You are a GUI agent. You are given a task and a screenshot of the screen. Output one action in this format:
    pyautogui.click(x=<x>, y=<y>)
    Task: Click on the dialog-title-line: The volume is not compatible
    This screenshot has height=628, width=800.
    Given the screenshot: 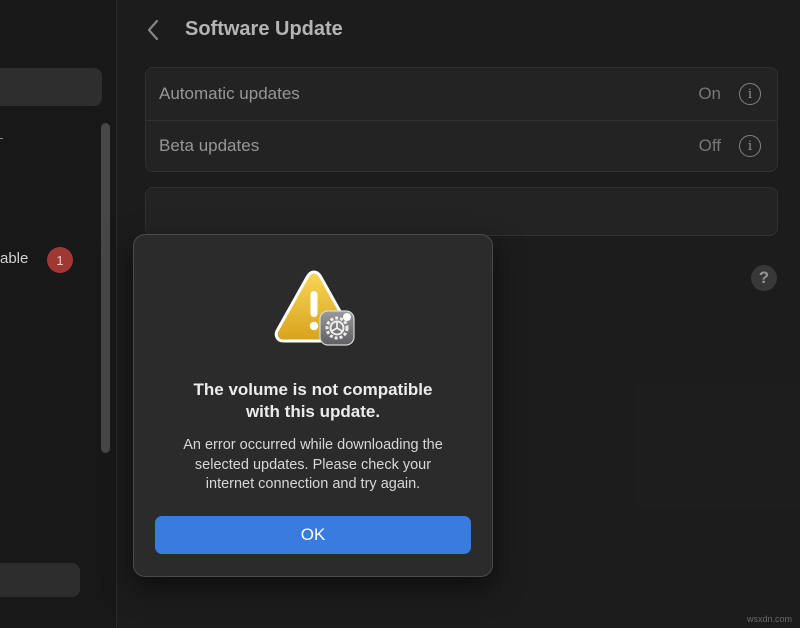 What is the action you would take?
    pyautogui.click(x=313, y=389)
    